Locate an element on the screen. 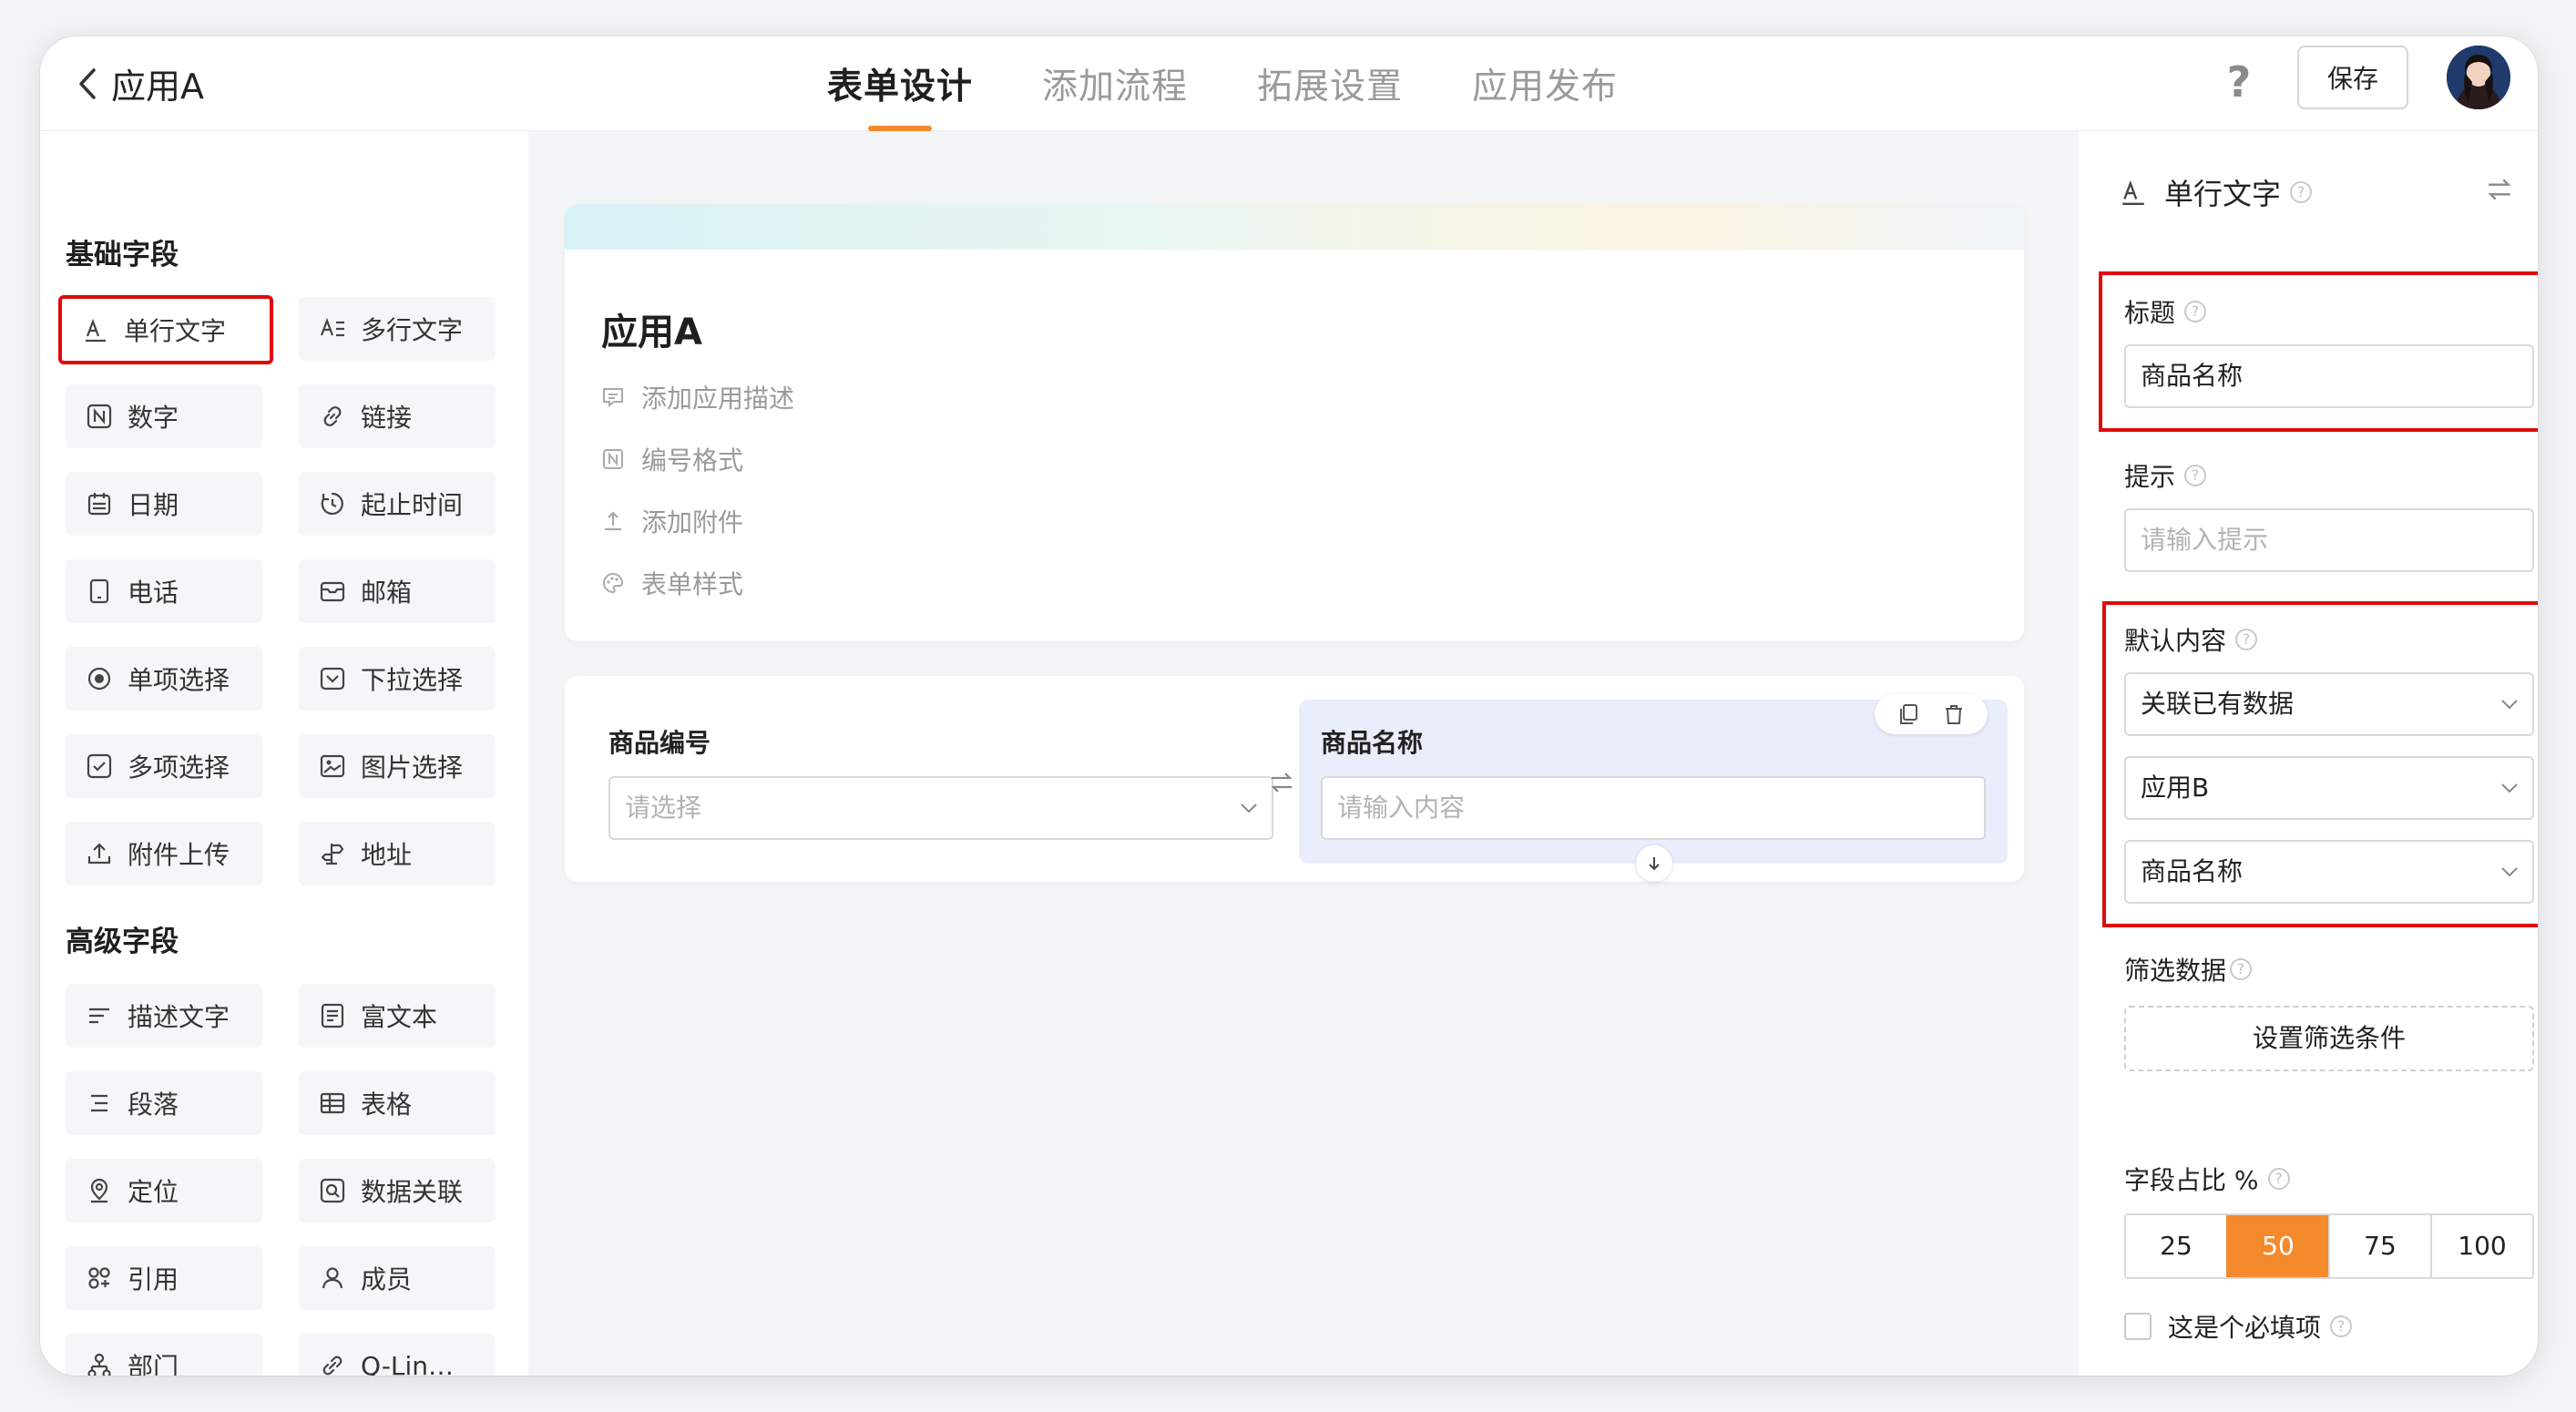 The width and height of the screenshot is (2576, 1412). dropdown-icon is located at coordinates (333, 678).